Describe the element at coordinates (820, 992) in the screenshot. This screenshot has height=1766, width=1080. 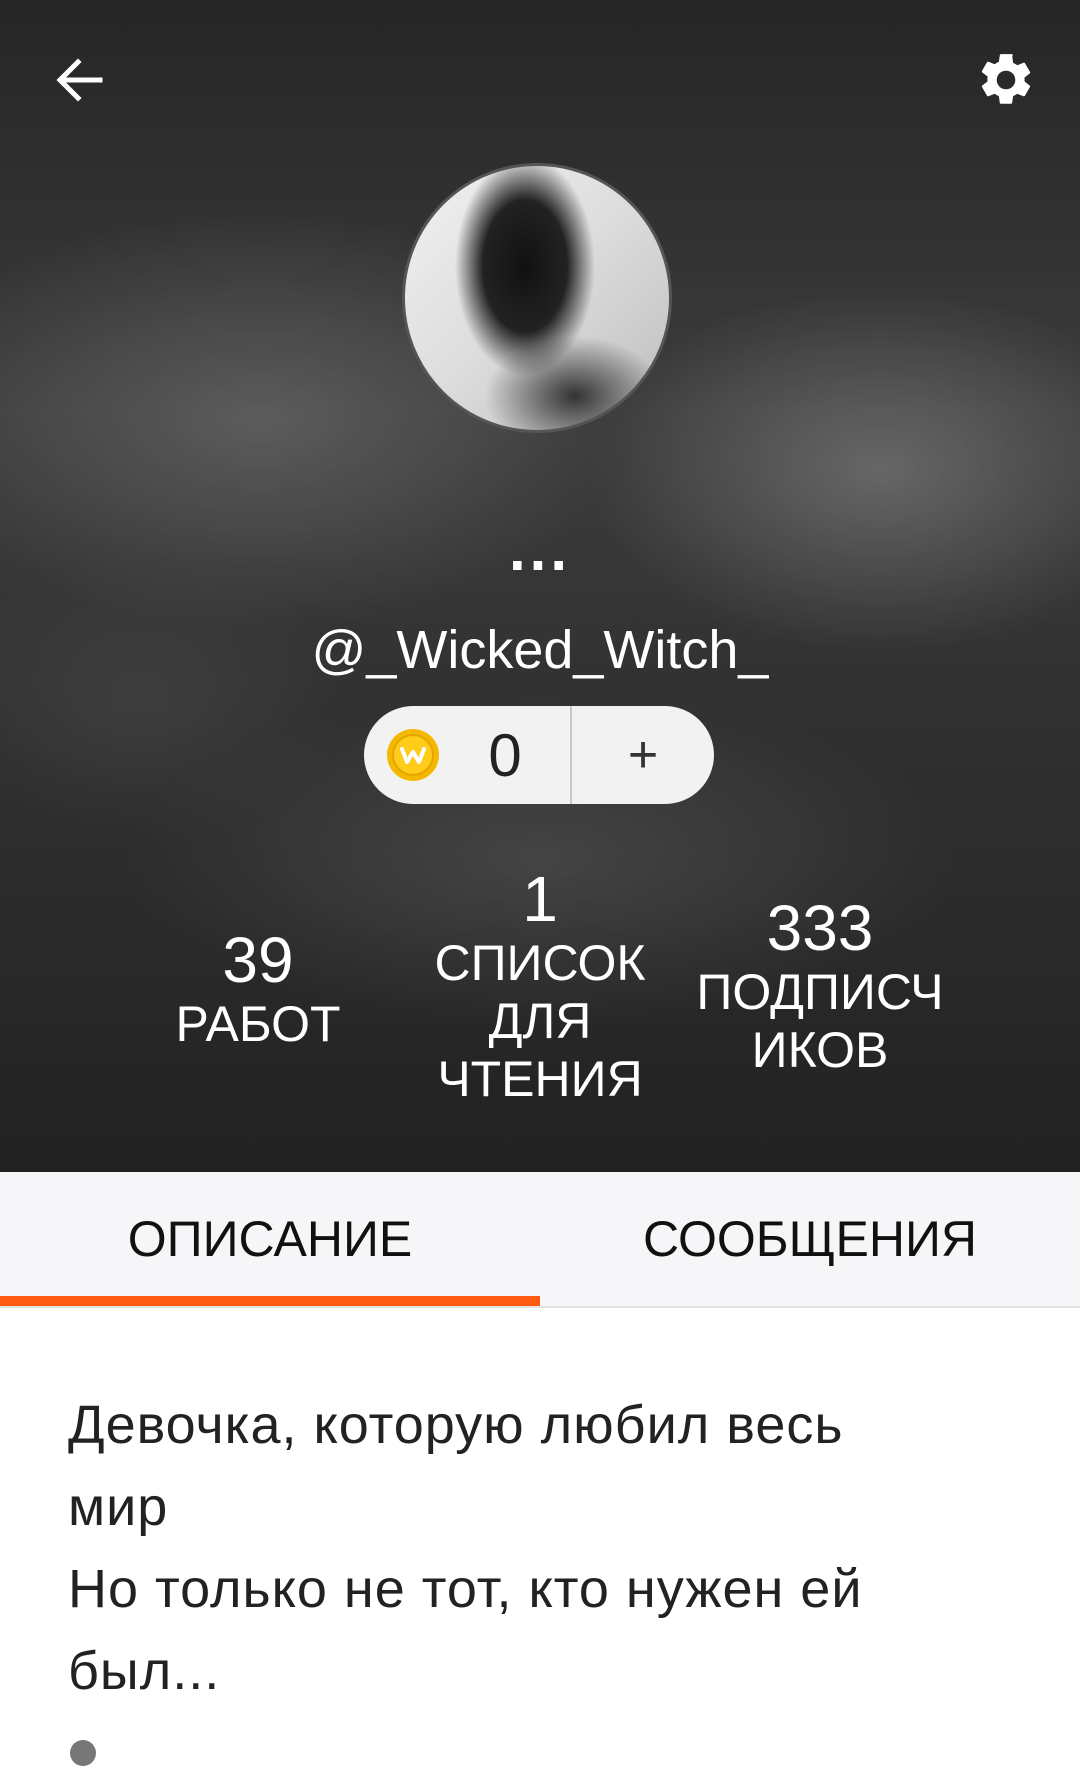
I see `followers-label-line: ПОДПИСЧ` at that location.